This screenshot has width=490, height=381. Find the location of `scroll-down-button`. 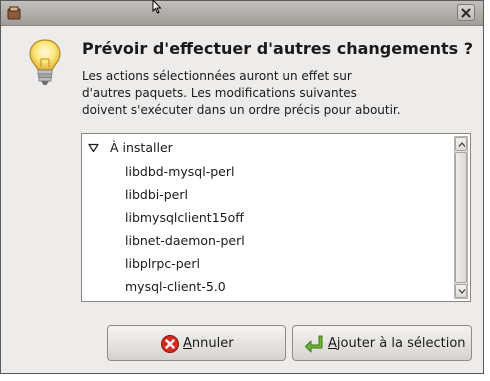

scroll-down-button is located at coordinates (461, 291).